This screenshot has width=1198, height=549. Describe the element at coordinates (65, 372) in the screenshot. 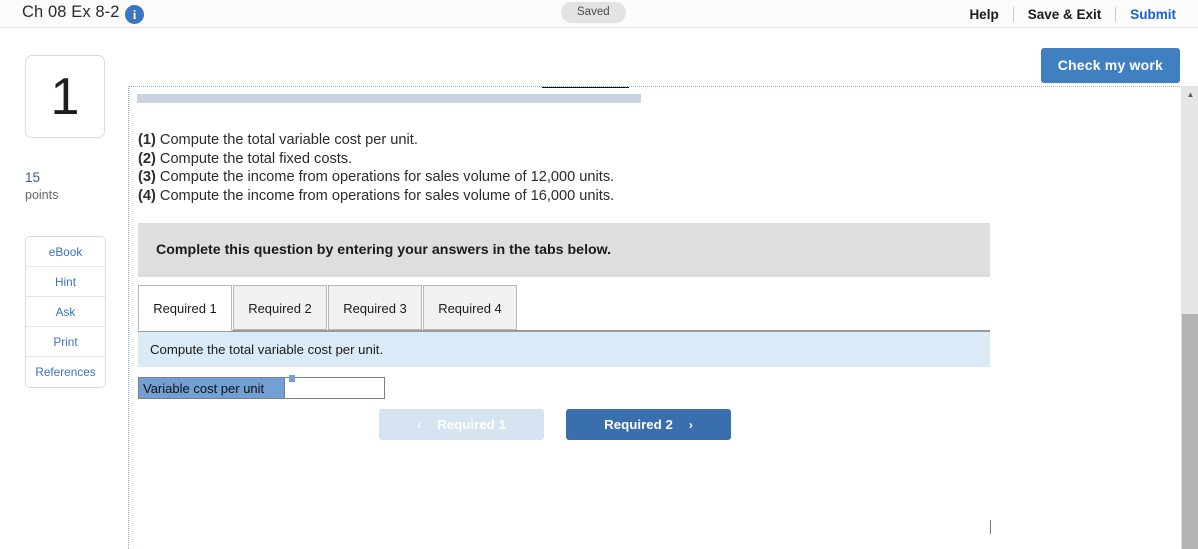

I see `sidebar-item-references: References` at that location.